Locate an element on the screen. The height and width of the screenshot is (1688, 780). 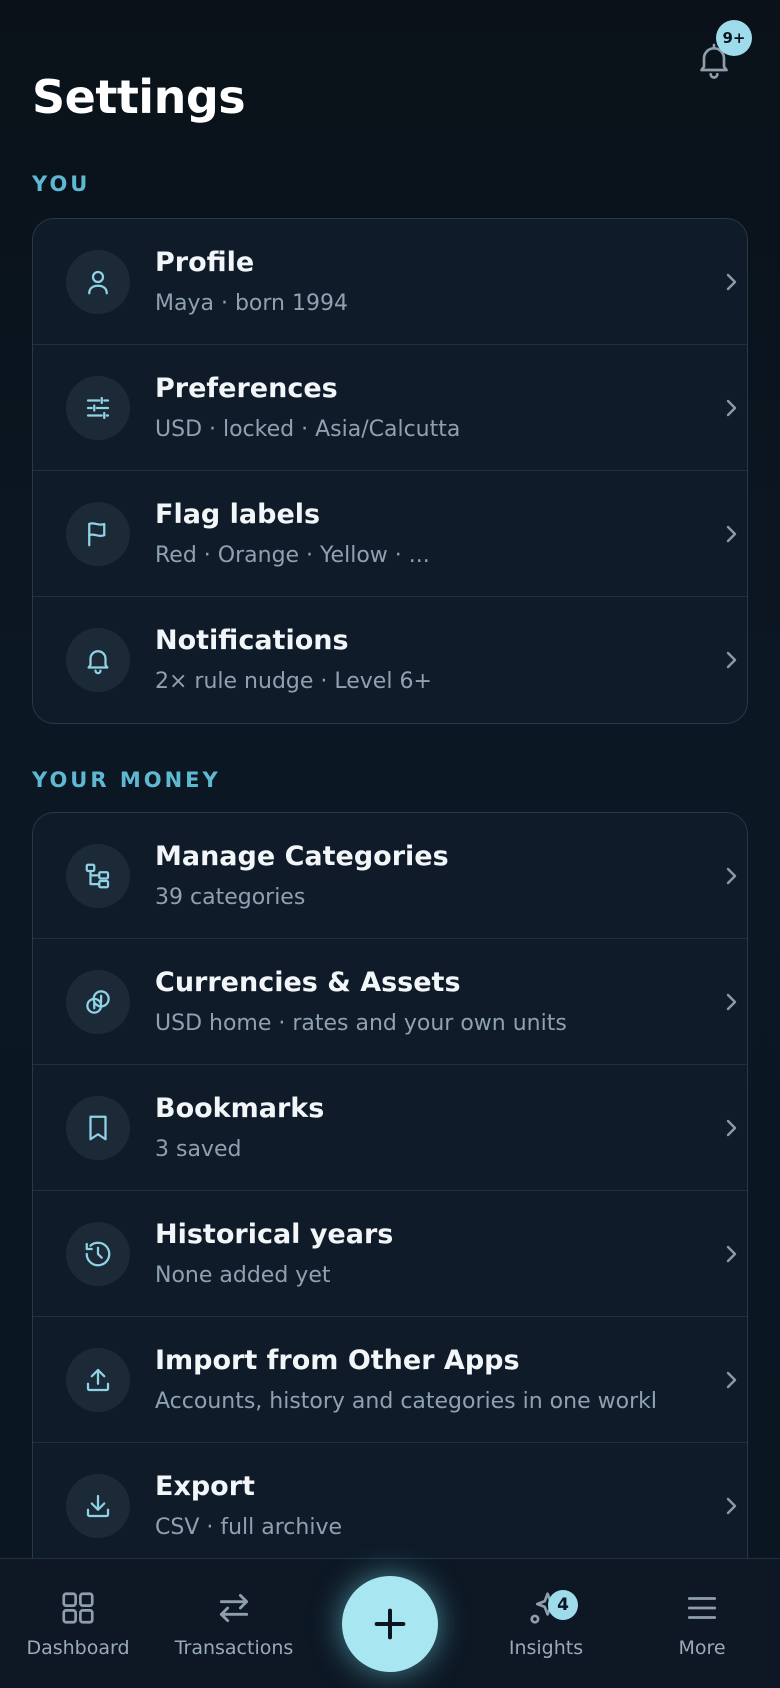
nav-item-transactions: Transactions is located at coordinates (234, 1623).